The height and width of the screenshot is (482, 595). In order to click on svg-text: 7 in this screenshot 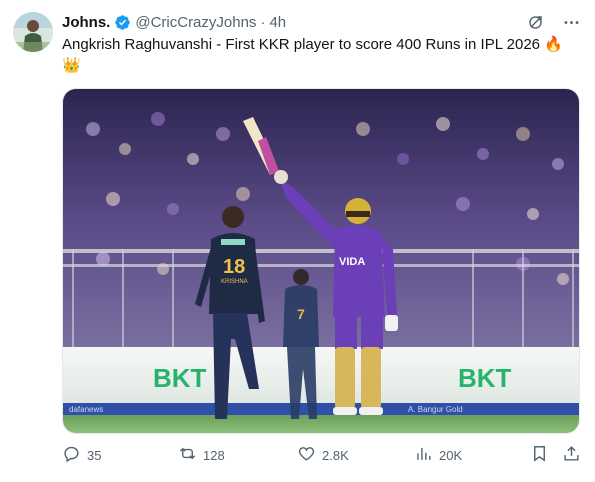, I will do `click(301, 314)`.